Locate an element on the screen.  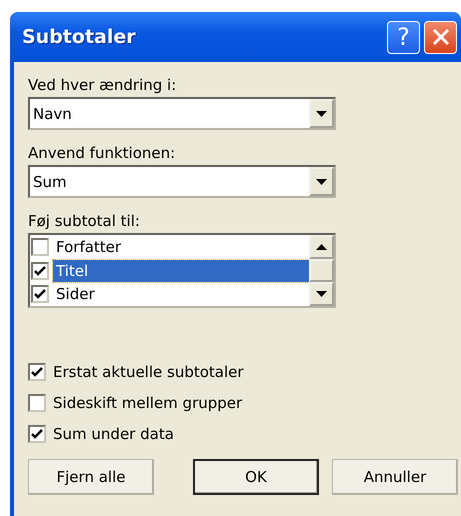
checkbox-label: Erstat aktuelle subtotaler is located at coordinates (148, 371).